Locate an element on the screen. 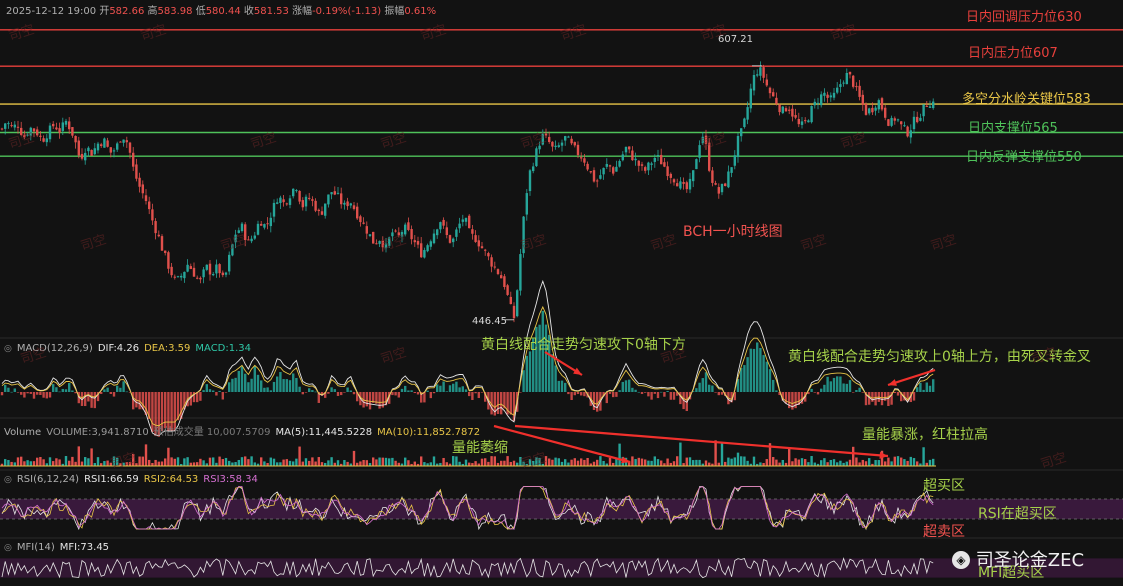 The image size is (1123, 586). low-mark-label: 446.45 is located at coordinates (489, 321).